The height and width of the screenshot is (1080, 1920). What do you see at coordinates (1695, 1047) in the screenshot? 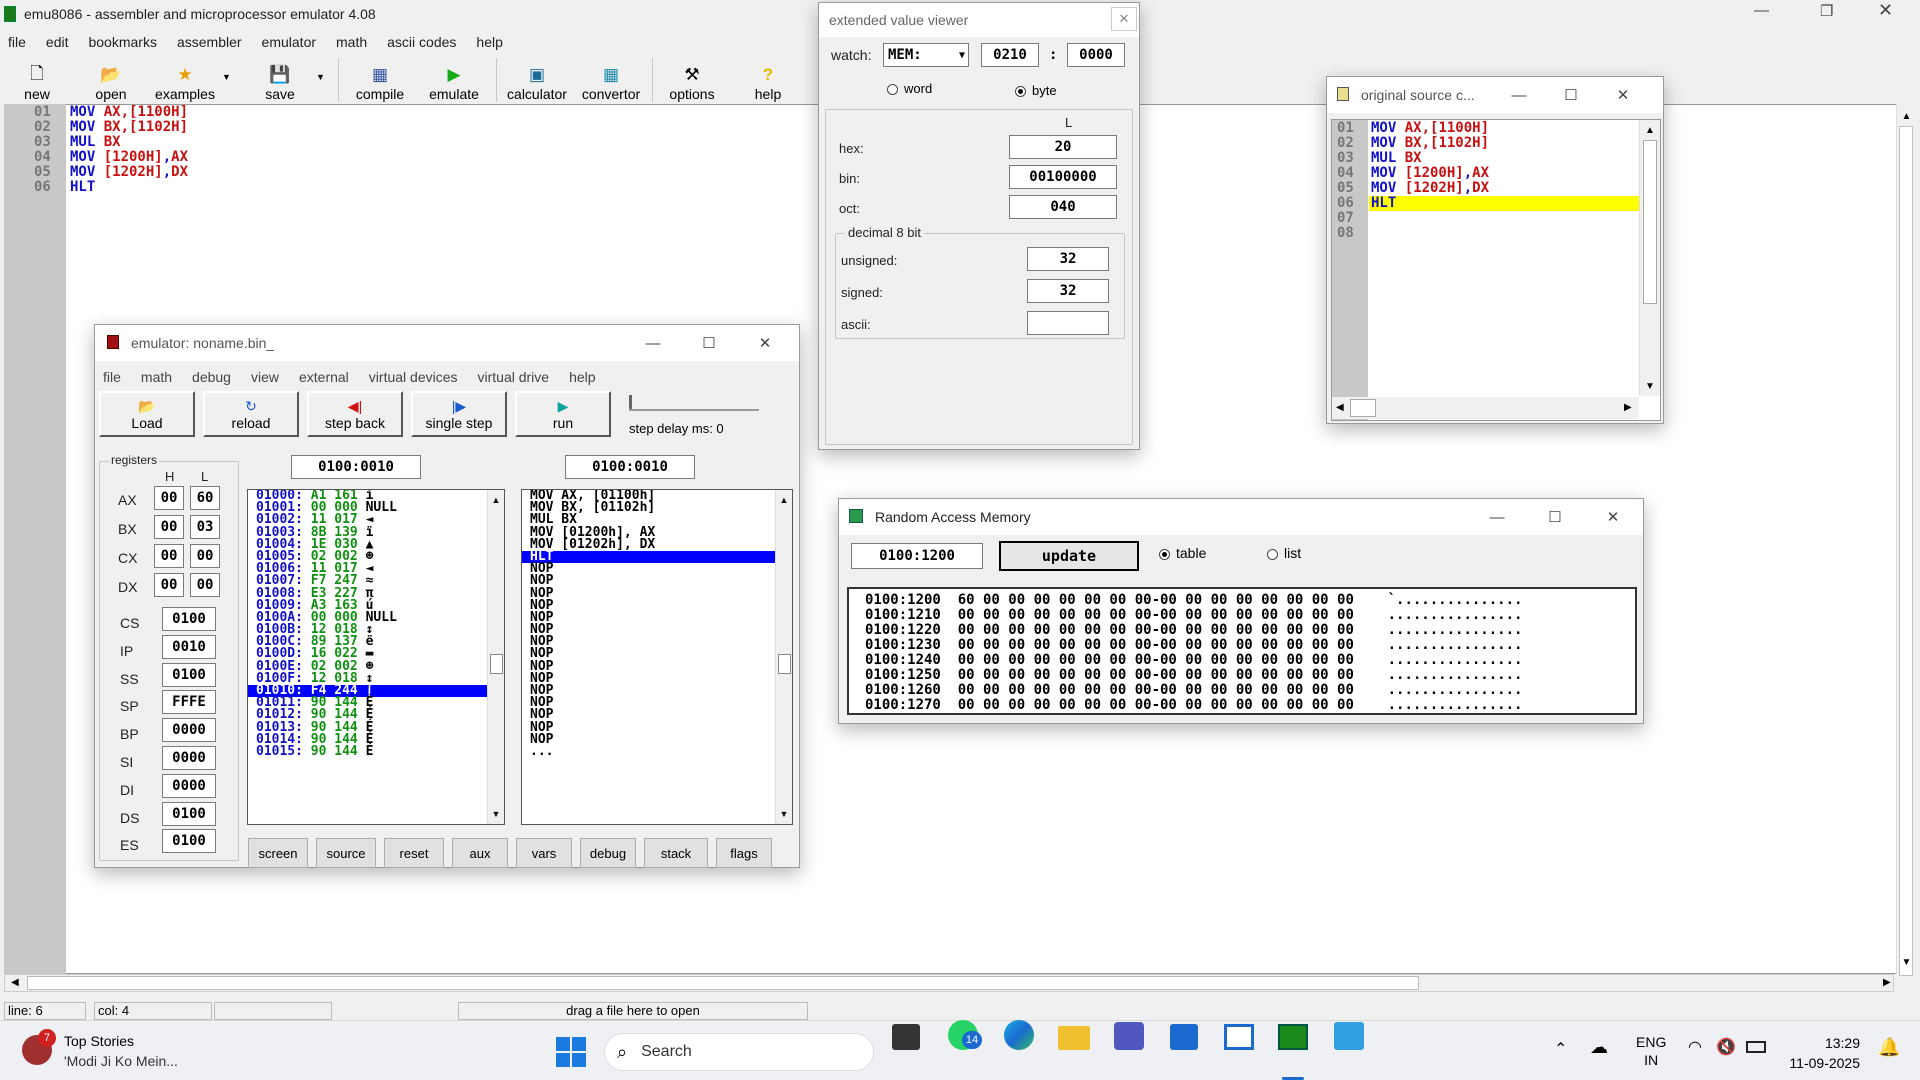
I see `wifi-icon: ◠` at bounding box center [1695, 1047].